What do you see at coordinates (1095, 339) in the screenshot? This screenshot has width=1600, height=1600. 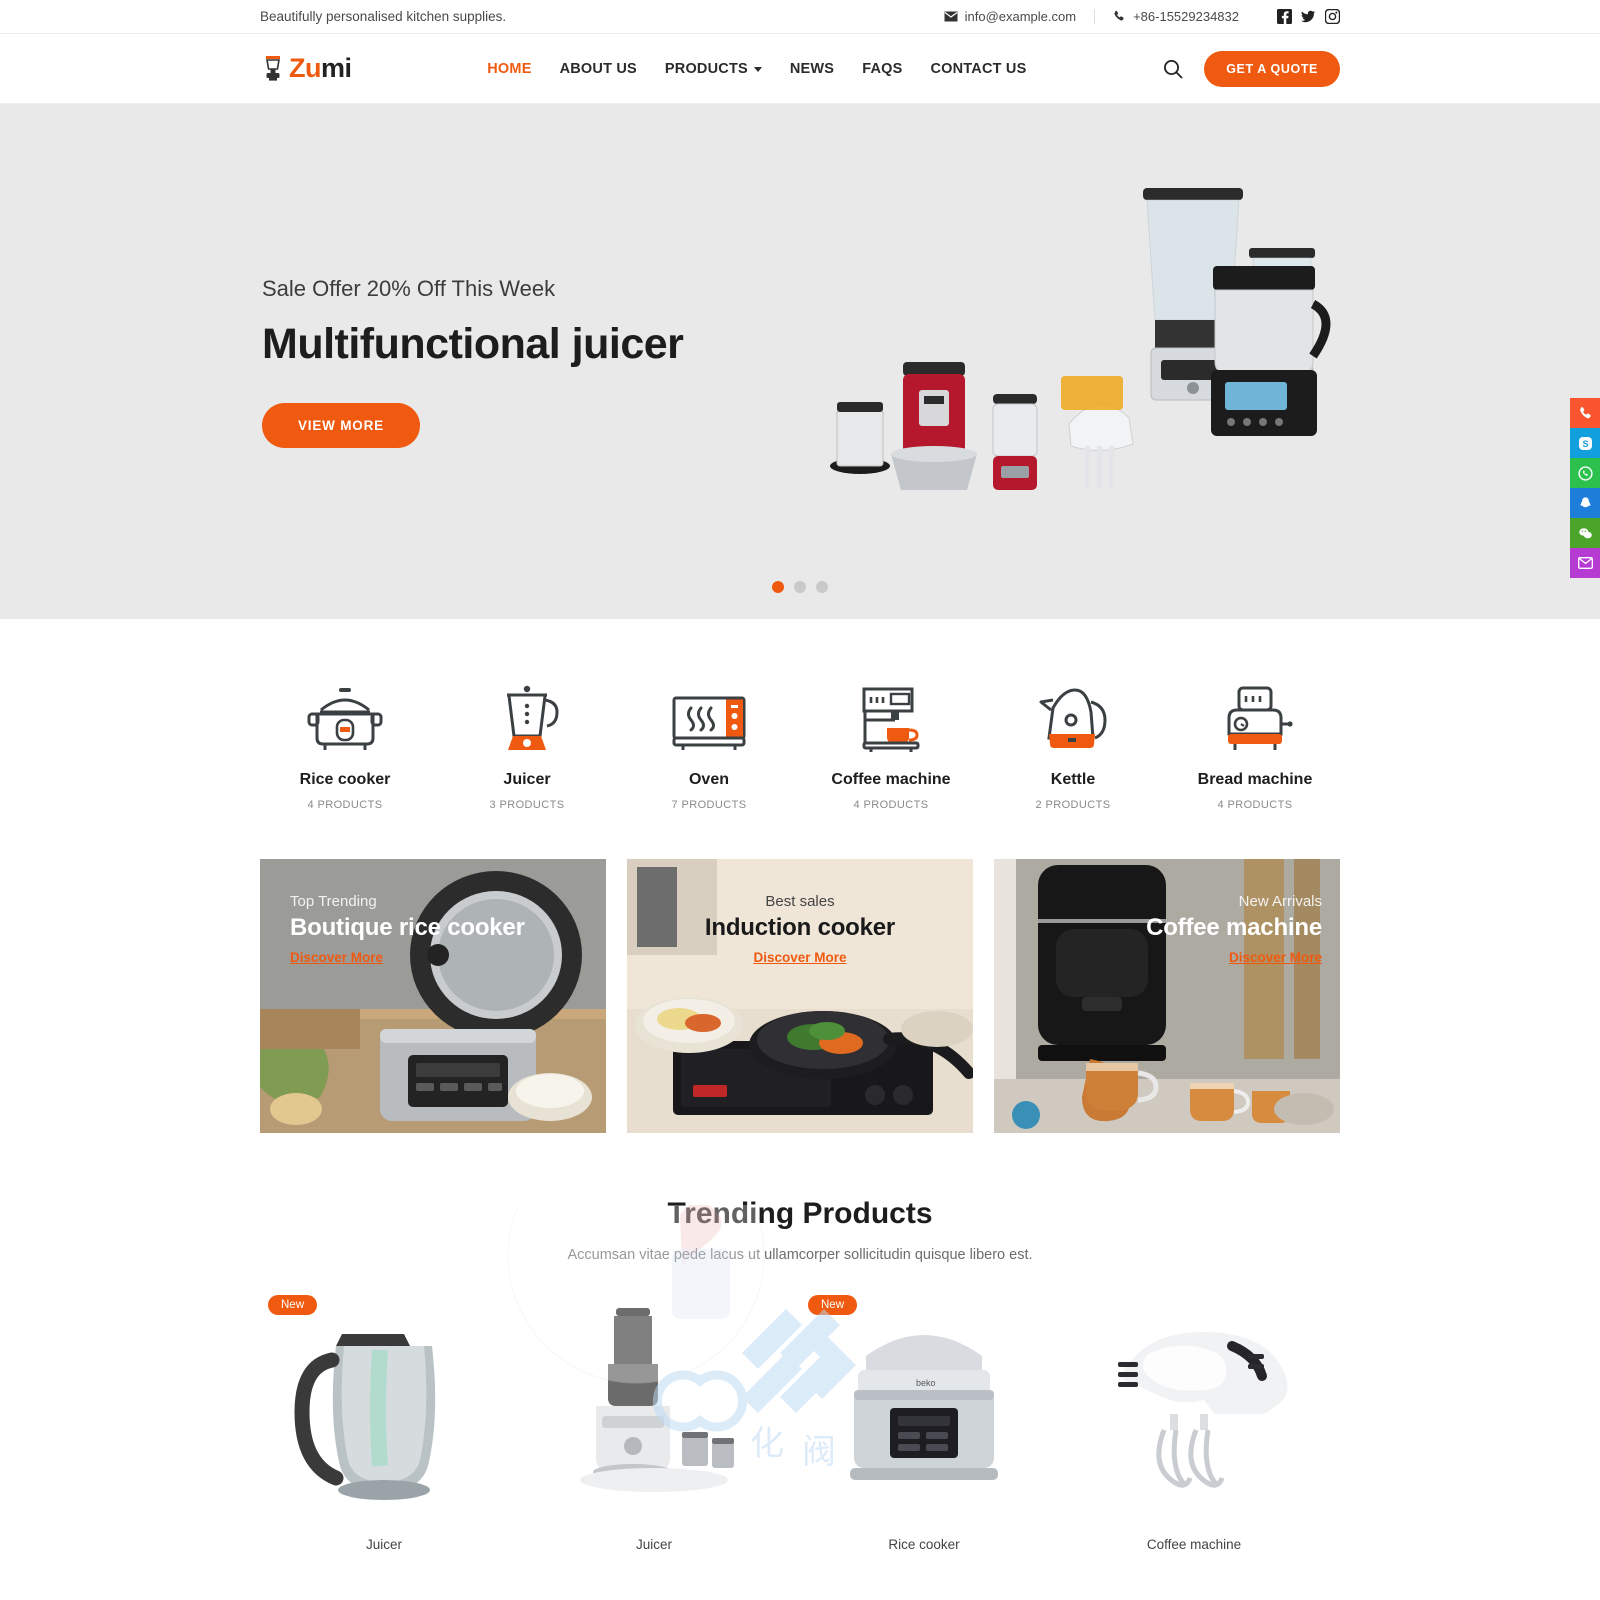 I see `hero-appliances-image` at bounding box center [1095, 339].